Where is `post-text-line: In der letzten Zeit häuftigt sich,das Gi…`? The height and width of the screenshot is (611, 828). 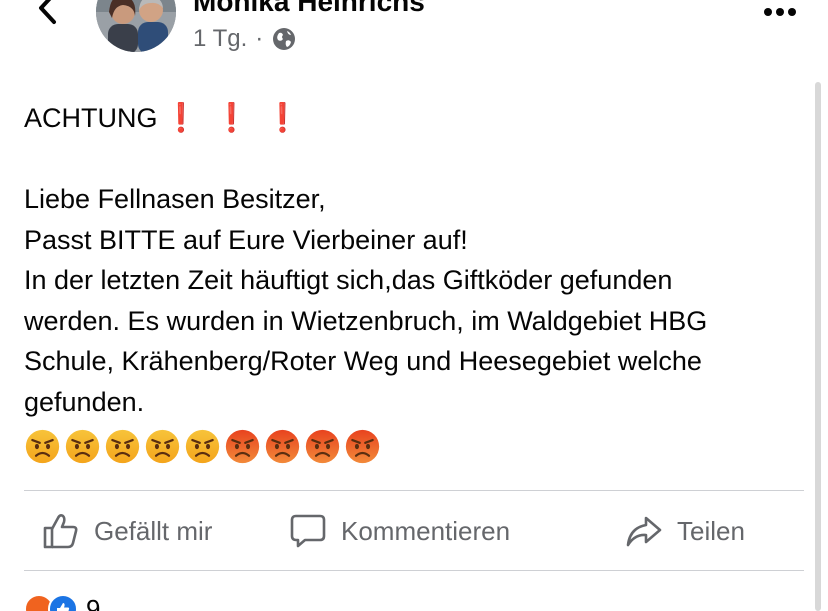 post-text-line: In der letzten Zeit häuftigt sich,das Gi… is located at coordinates (348, 280).